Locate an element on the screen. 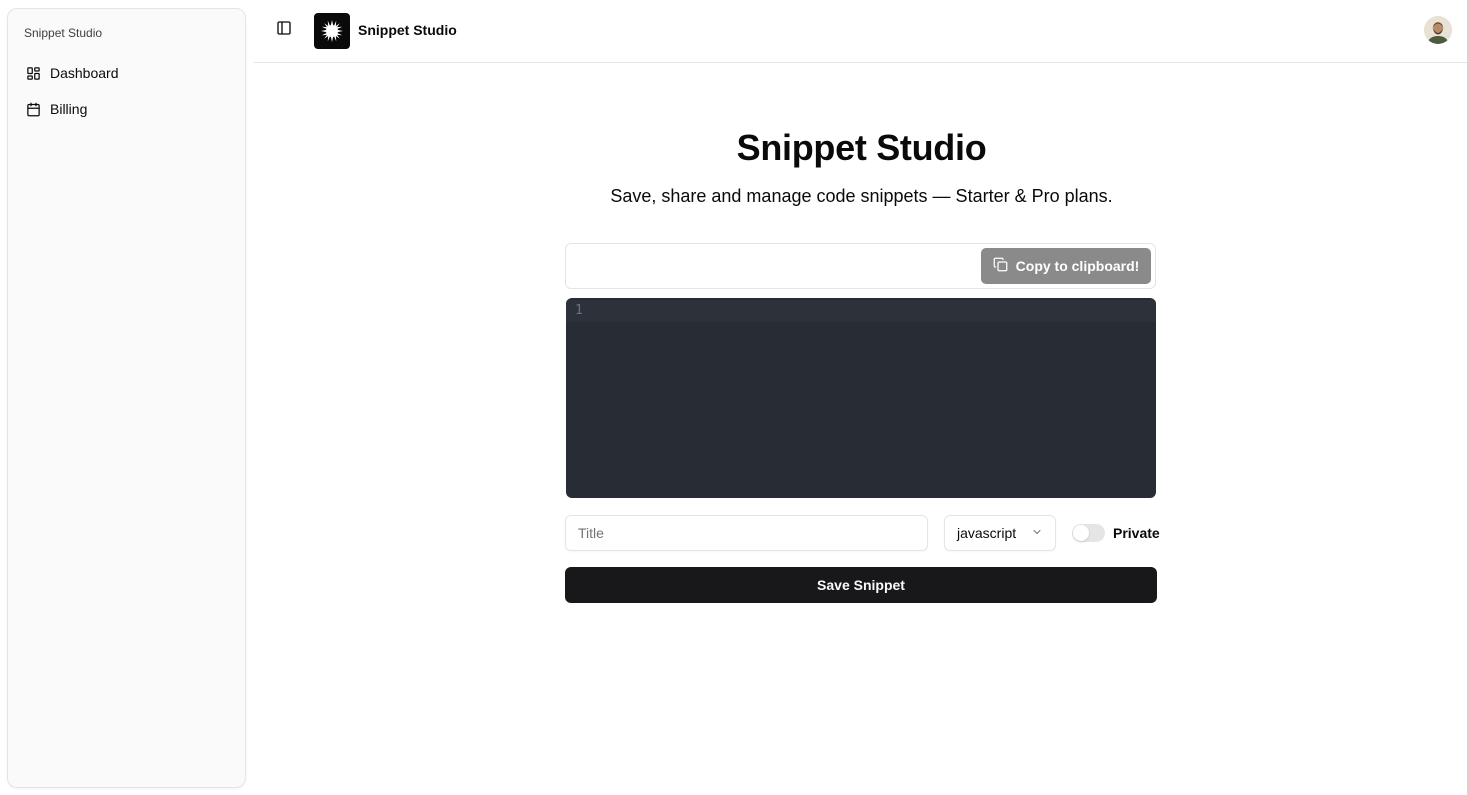  copy-button-label: Copy to clipboard! is located at coordinates (1077, 266).